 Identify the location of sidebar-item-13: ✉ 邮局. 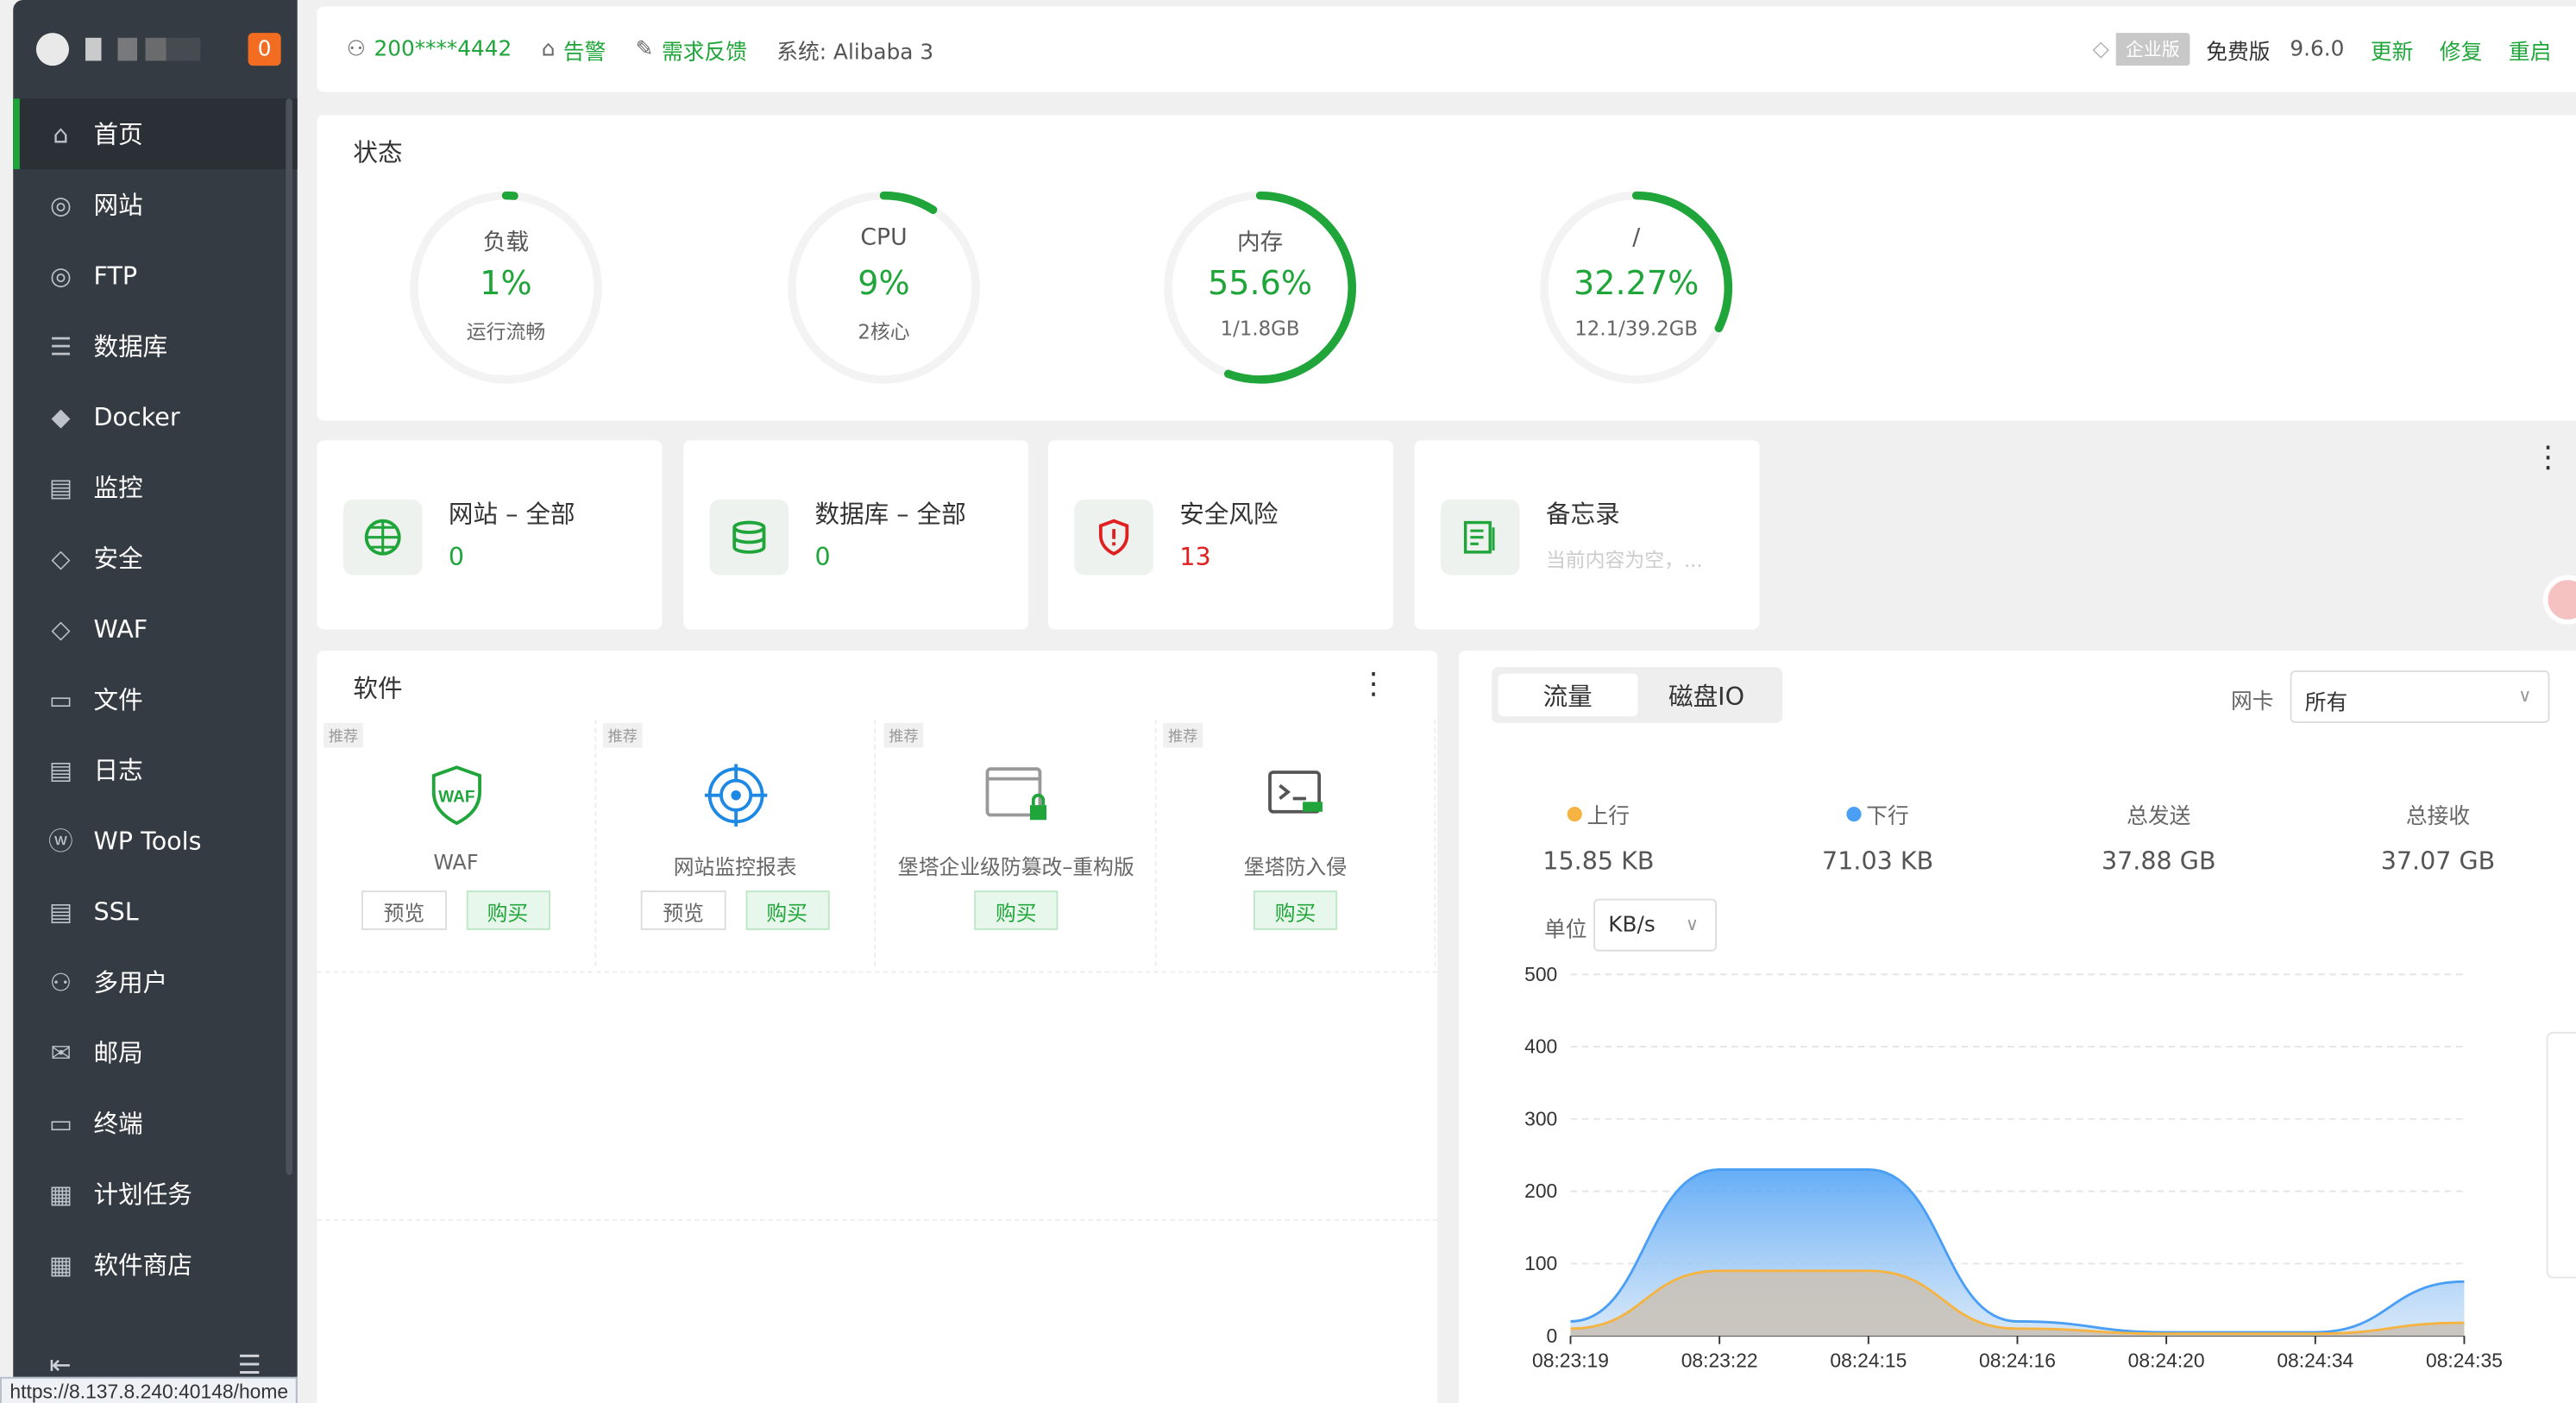
(155, 1053).